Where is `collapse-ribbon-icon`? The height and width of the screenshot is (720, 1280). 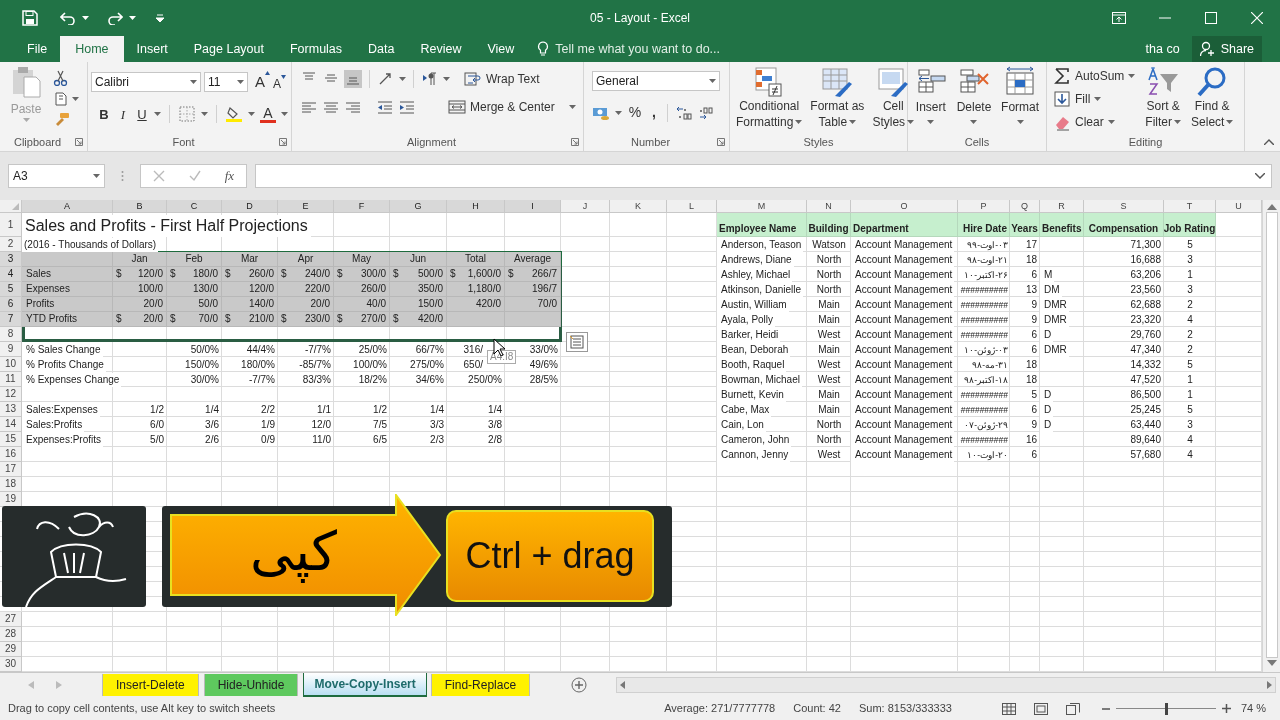 collapse-ribbon-icon is located at coordinates (1269, 142).